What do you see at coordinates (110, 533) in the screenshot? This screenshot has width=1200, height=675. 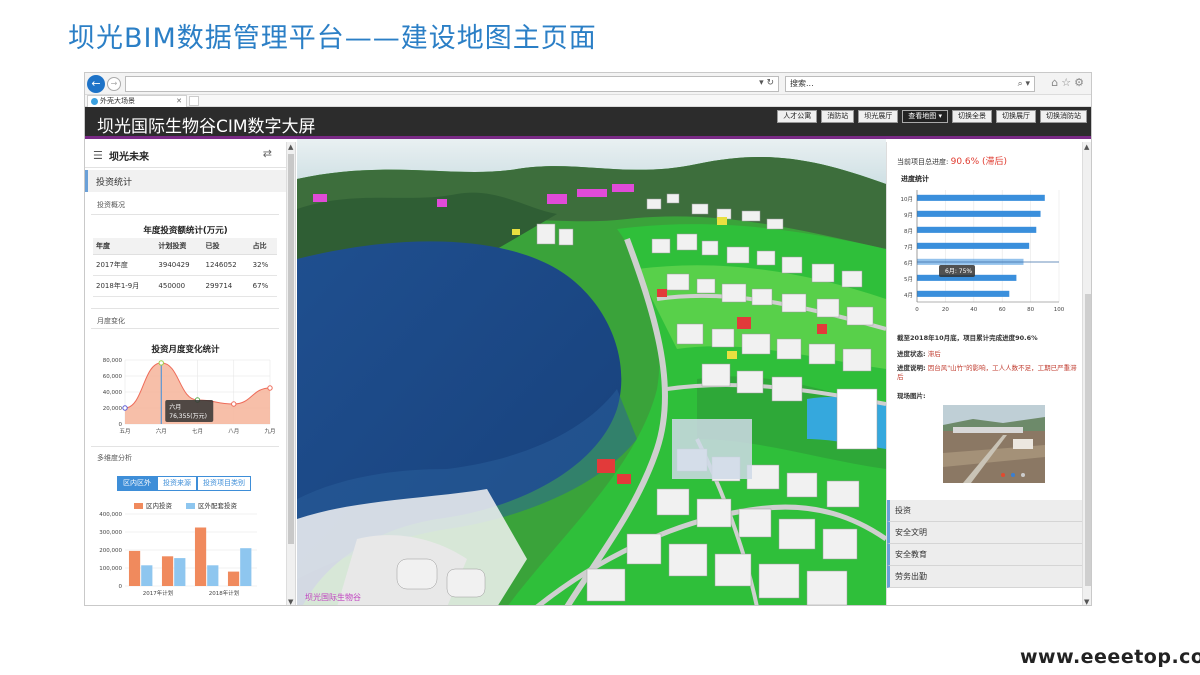 I see `y-tick-label: 300,000` at bounding box center [110, 533].